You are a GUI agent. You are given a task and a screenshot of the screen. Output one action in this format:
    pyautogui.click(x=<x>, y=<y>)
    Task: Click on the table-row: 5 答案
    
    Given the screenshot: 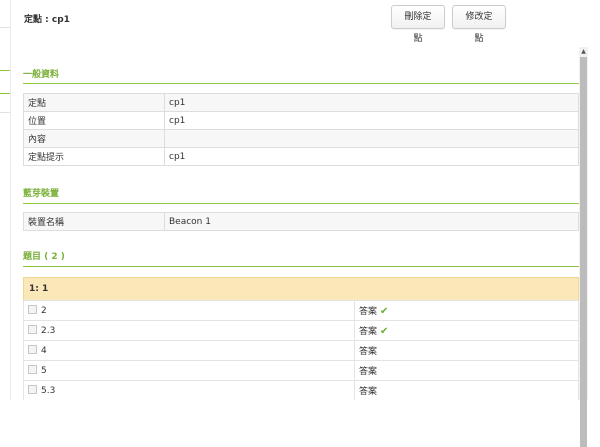 What is the action you would take?
    pyautogui.click(x=301, y=370)
    